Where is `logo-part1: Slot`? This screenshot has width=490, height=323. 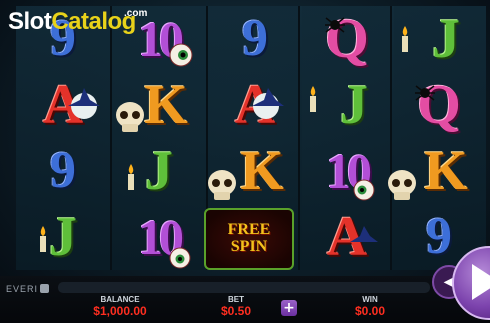
logo-part1: Slot is located at coordinates (30, 21).